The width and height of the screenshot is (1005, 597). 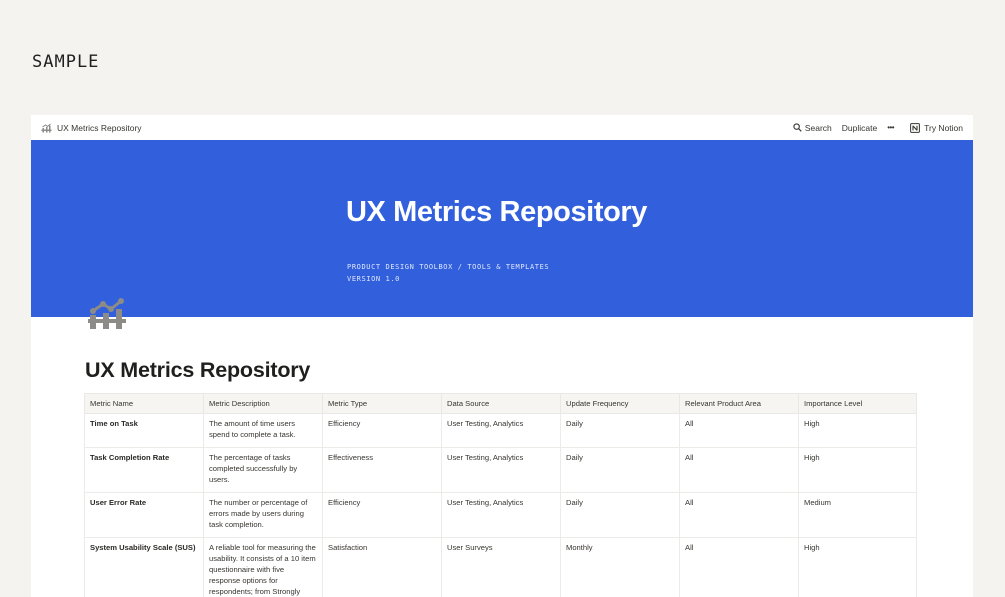 What do you see at coordinates (497, 212) in the screenshot?
I see `cover-title: UX Metrics Repository` at bounding box center [497, 212].